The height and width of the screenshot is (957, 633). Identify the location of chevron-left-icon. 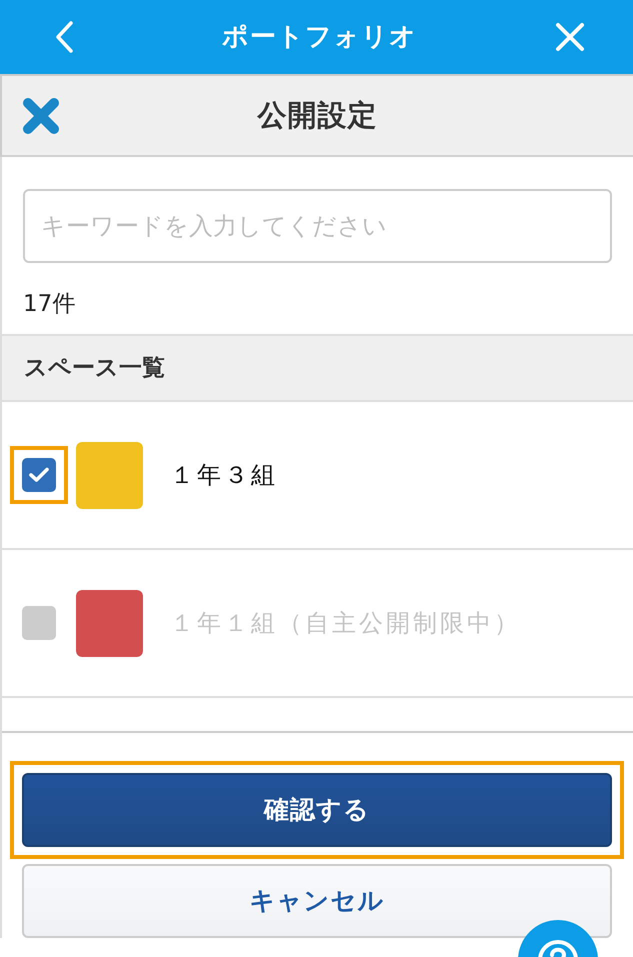
(64, 37).